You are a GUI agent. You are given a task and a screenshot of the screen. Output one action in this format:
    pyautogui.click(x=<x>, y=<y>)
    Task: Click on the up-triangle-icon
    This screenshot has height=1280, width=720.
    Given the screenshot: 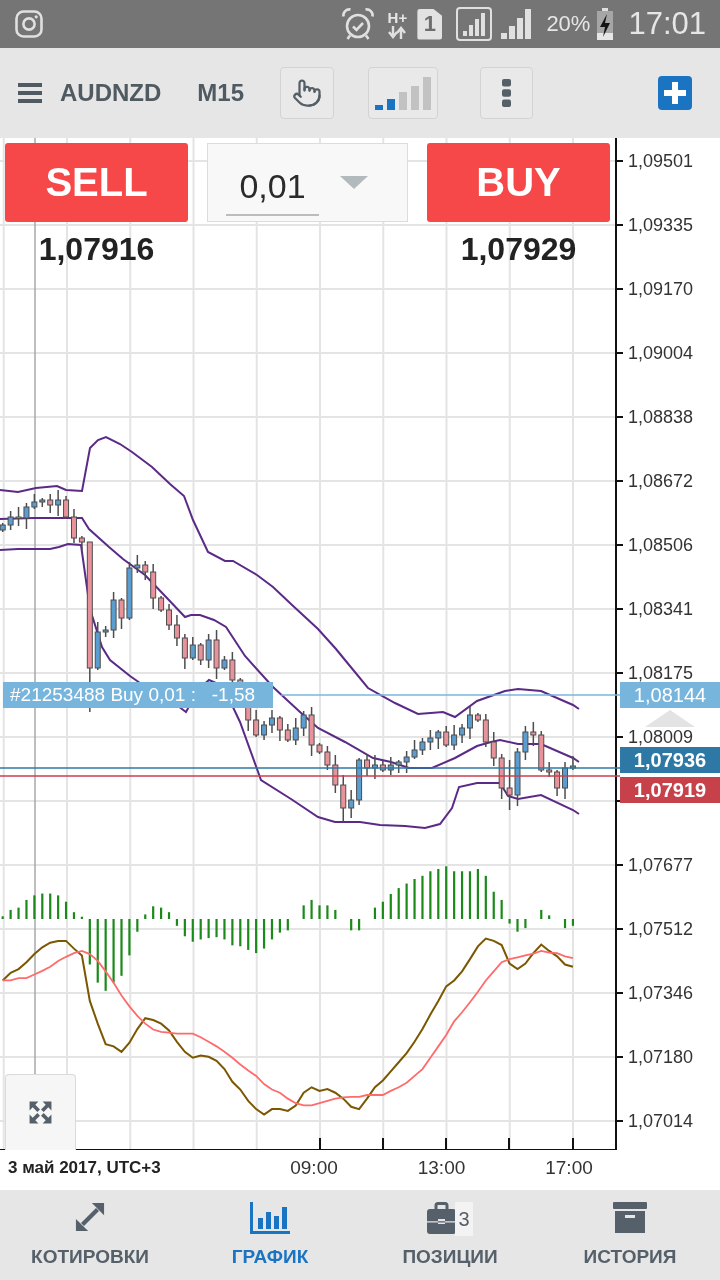 What is the action you would take?
    pyautogui.click(x=670, y=718)
    